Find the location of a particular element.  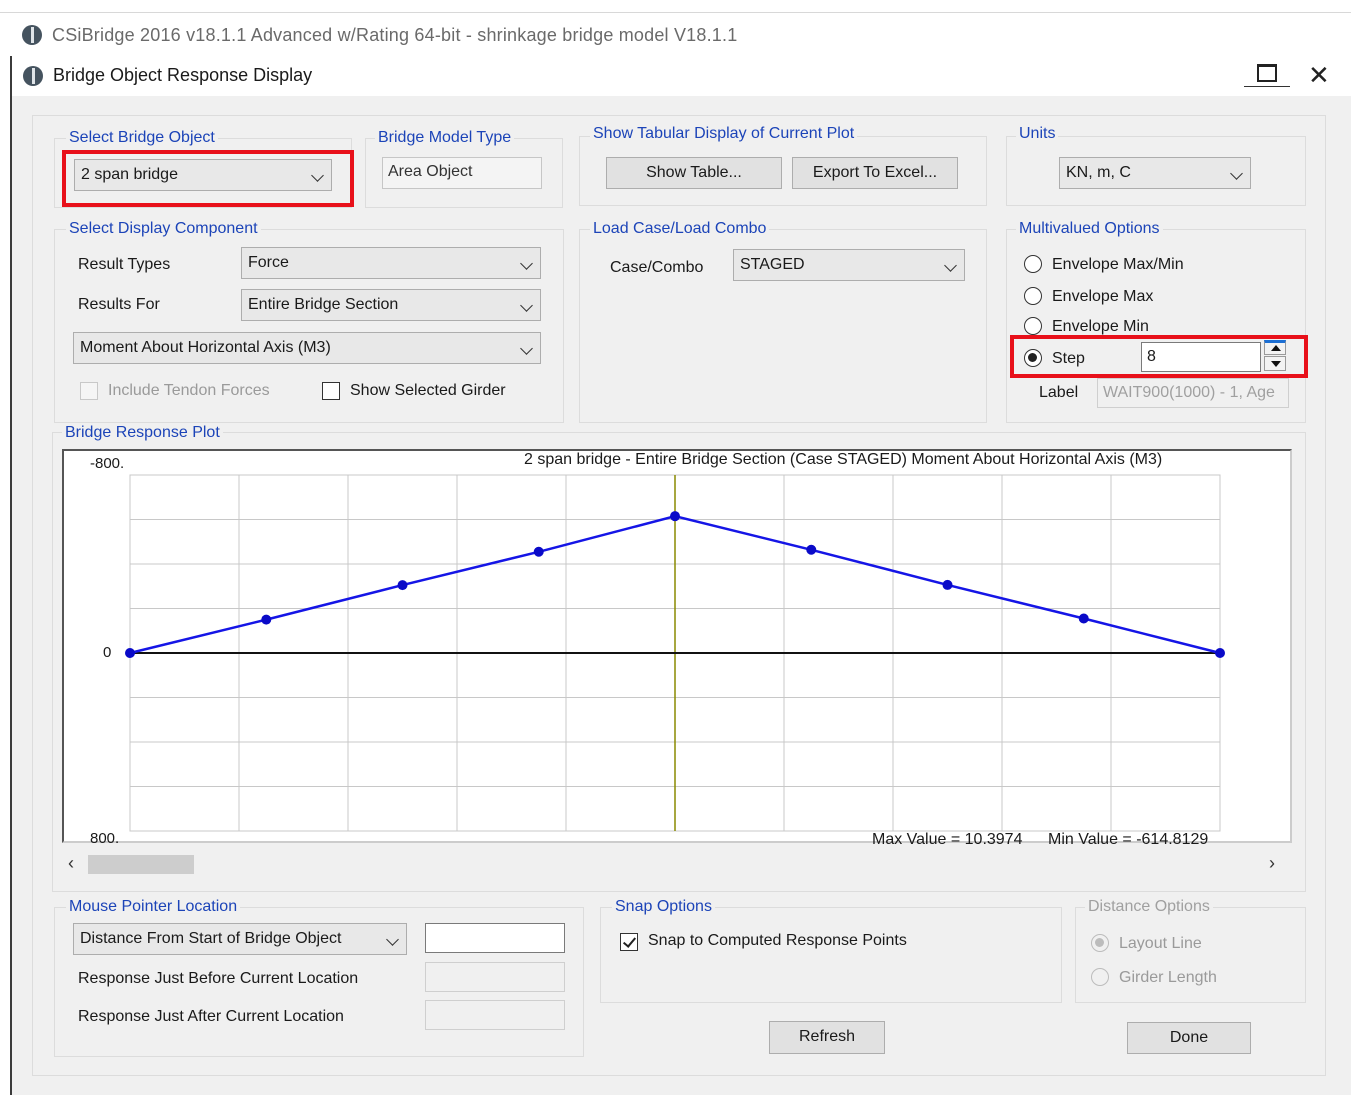

distance-options-group is located at coordinates (1190, 955).